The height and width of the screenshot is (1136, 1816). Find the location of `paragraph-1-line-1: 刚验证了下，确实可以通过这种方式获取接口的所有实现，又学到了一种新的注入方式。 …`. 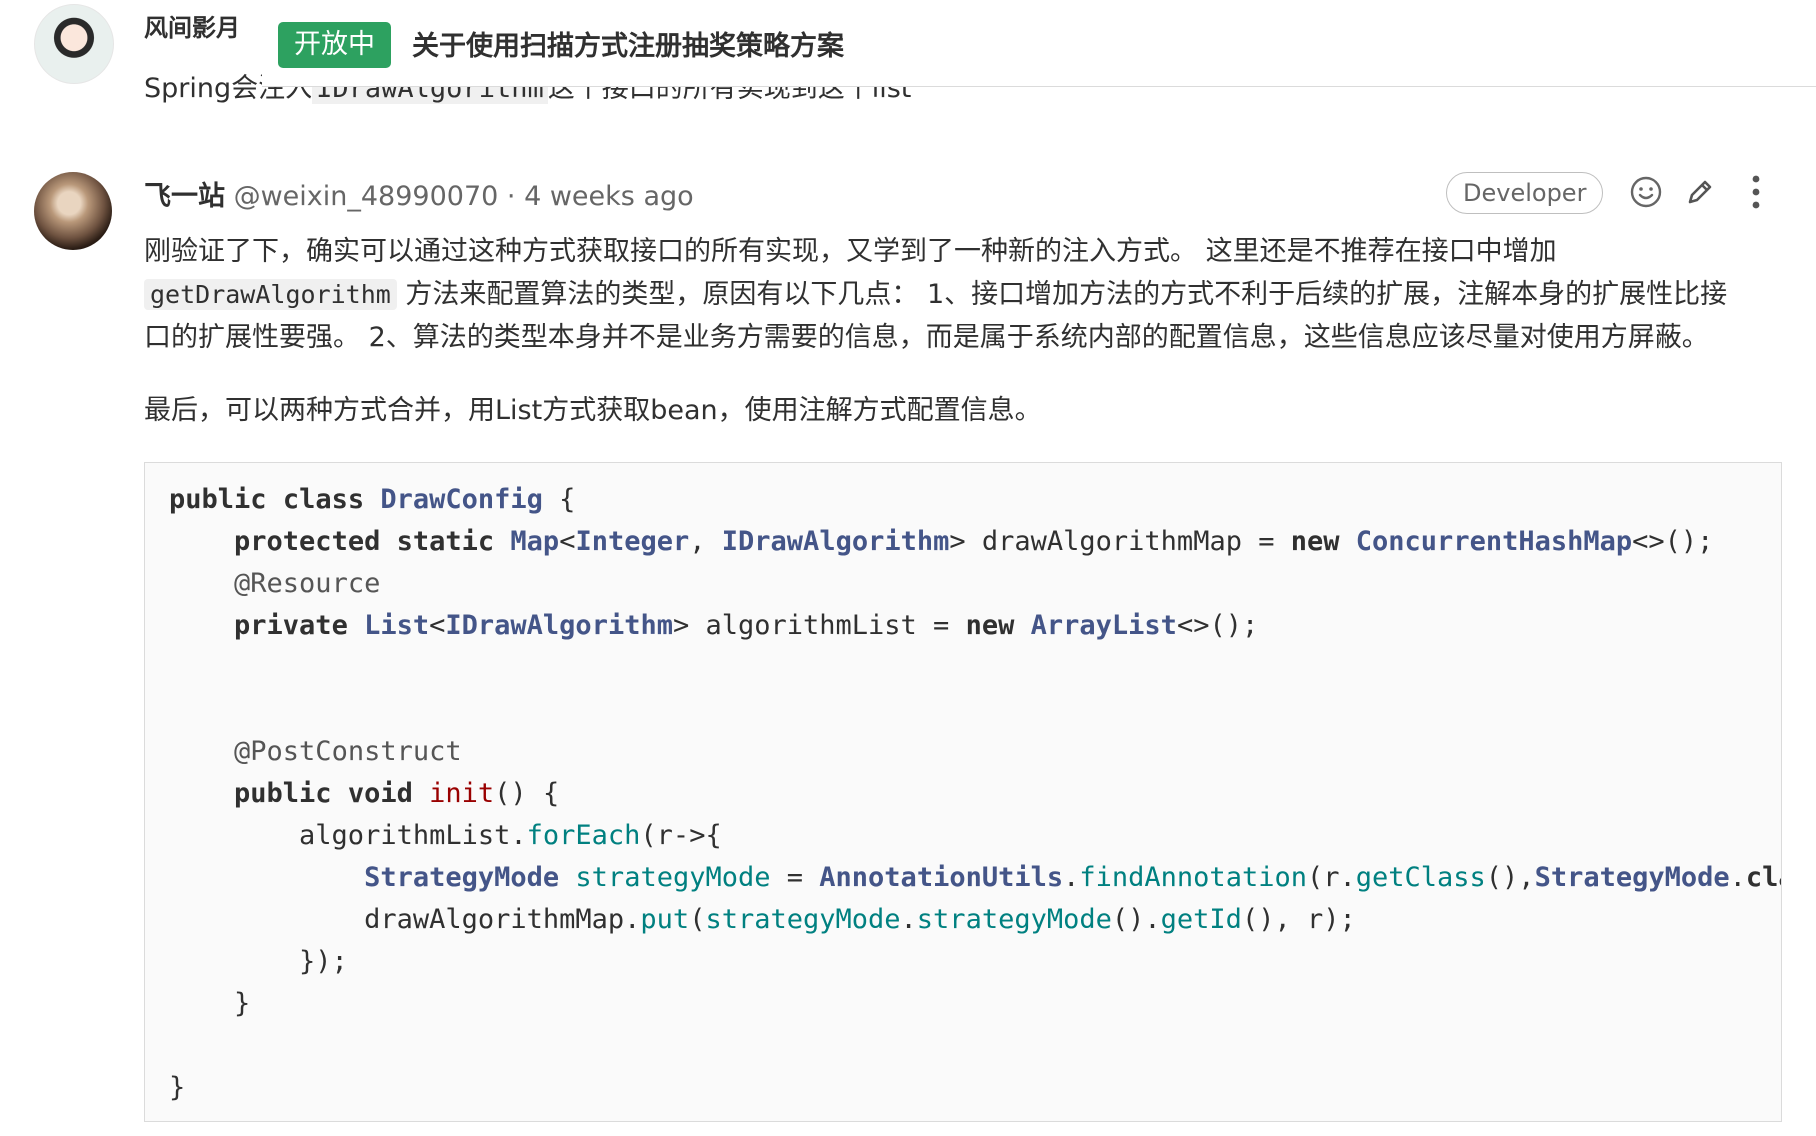

paragraph-1-line-1: 刚验证了下，确实可以通过这种方式获取接口的所有实现，又学到了一种新的注入方式。 … is located at coordinates (850, 251).